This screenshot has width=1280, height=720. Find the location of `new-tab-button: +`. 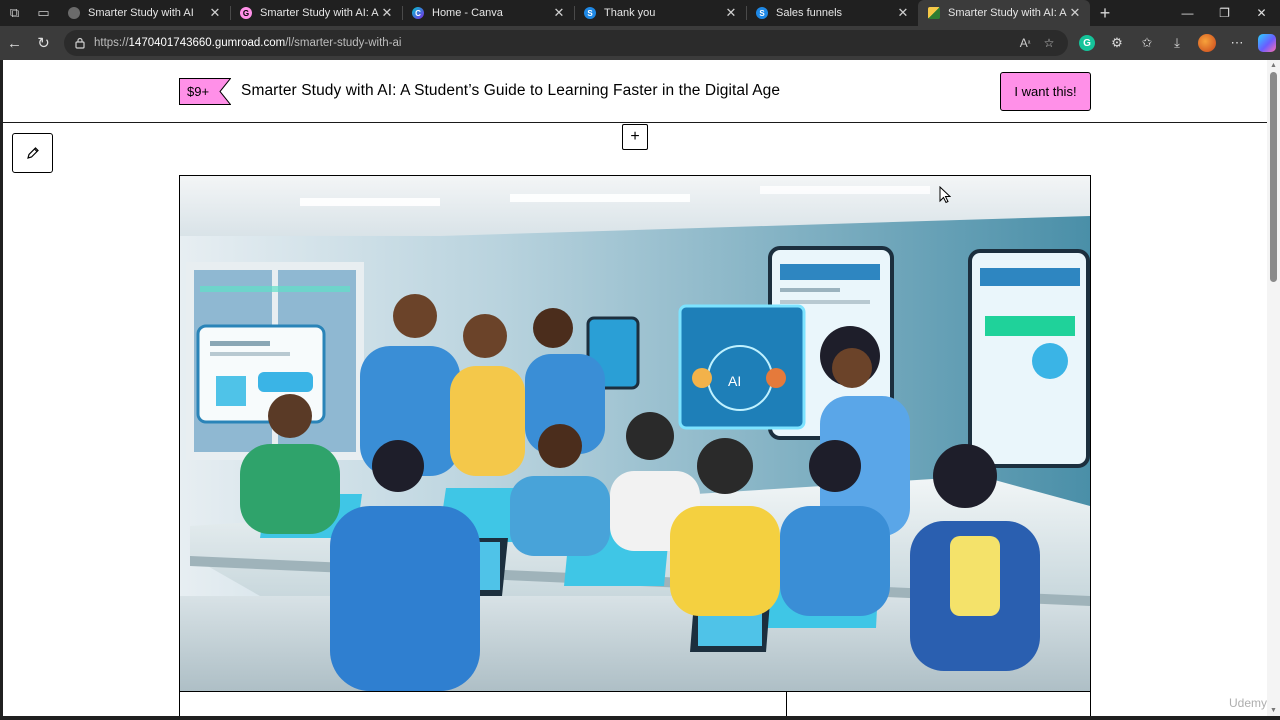

new-tab-button: + is located at coordinates (1105, 13).